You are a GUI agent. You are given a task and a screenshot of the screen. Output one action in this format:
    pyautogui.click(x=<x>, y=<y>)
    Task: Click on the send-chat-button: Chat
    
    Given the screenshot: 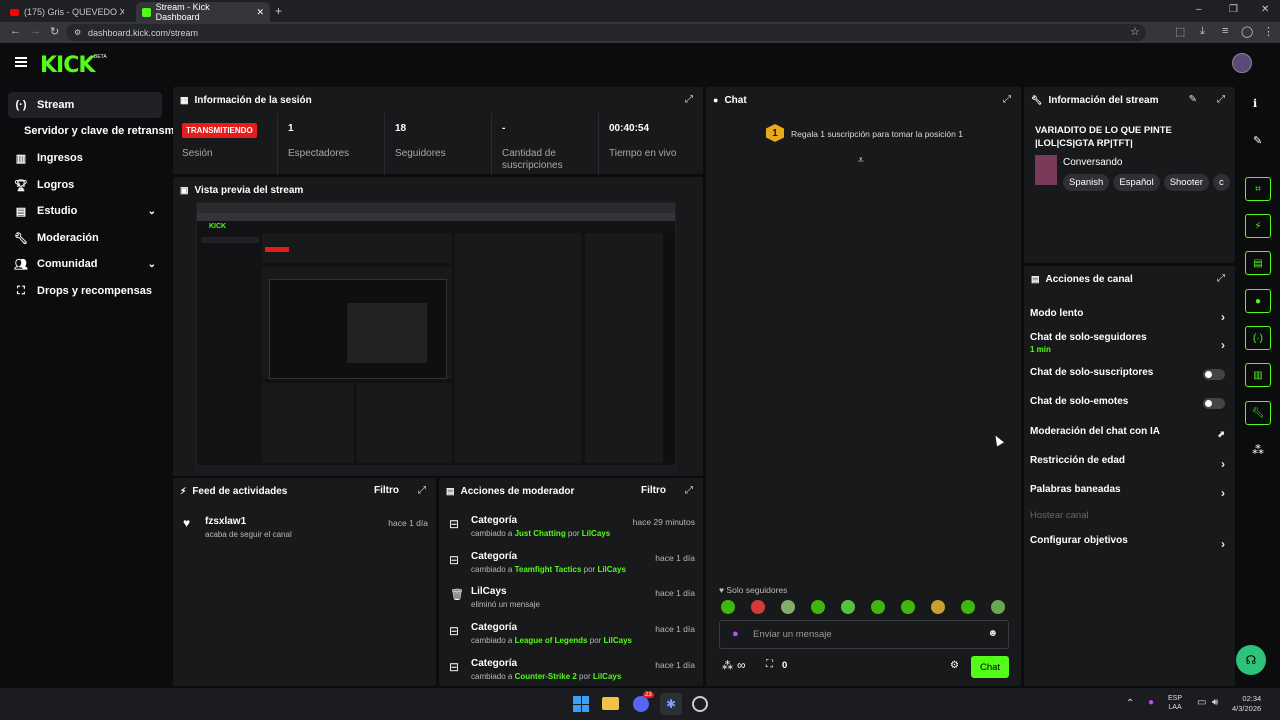 What is the action you would take?
    pyautogui.click(x=990, y=667)
    